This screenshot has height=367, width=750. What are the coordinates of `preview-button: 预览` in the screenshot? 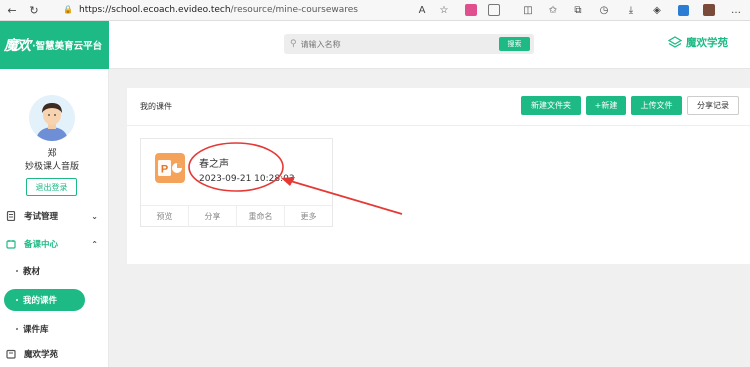 It's located at (164, 216).